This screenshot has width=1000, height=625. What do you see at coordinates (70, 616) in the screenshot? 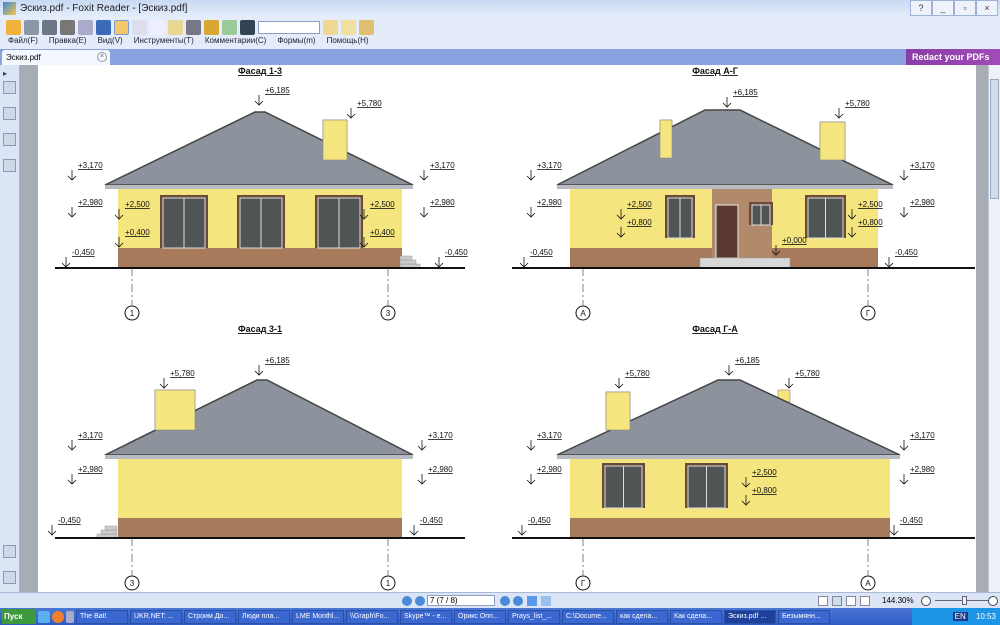
I see `quicklaunch-icon` at bounding box center [70, 616].